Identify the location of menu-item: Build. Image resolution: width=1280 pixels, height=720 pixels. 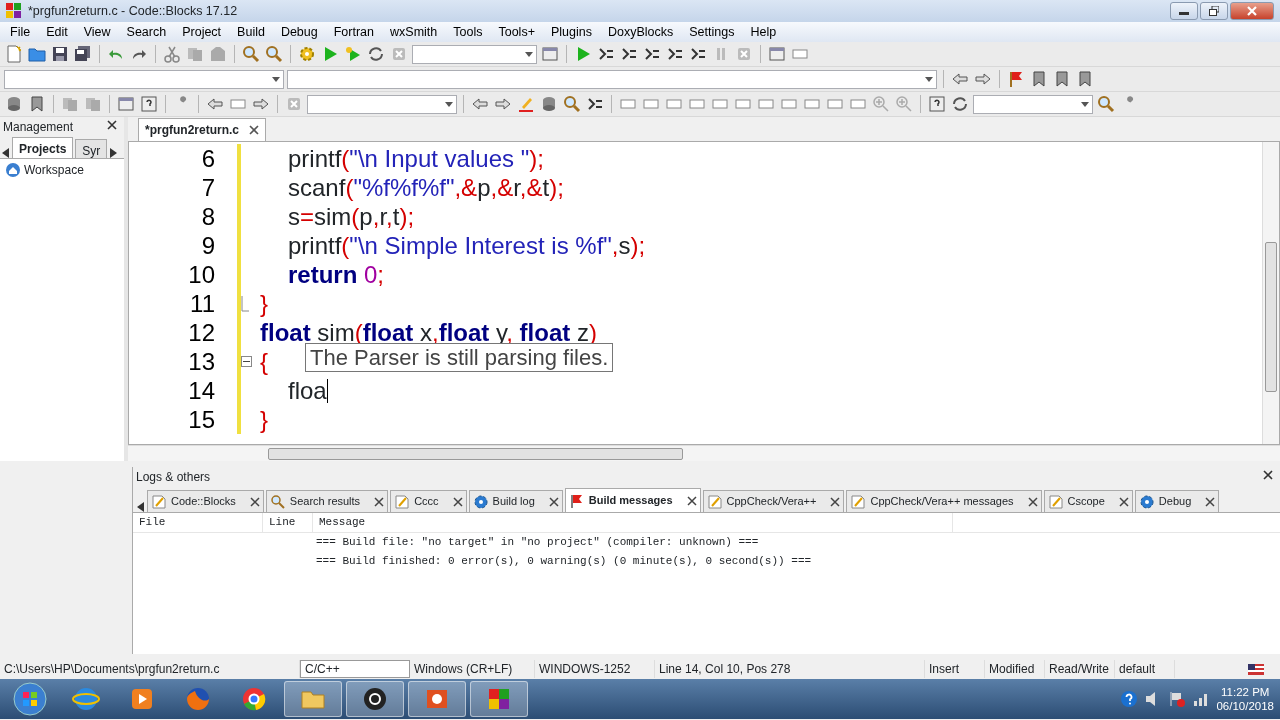
(251, 32).